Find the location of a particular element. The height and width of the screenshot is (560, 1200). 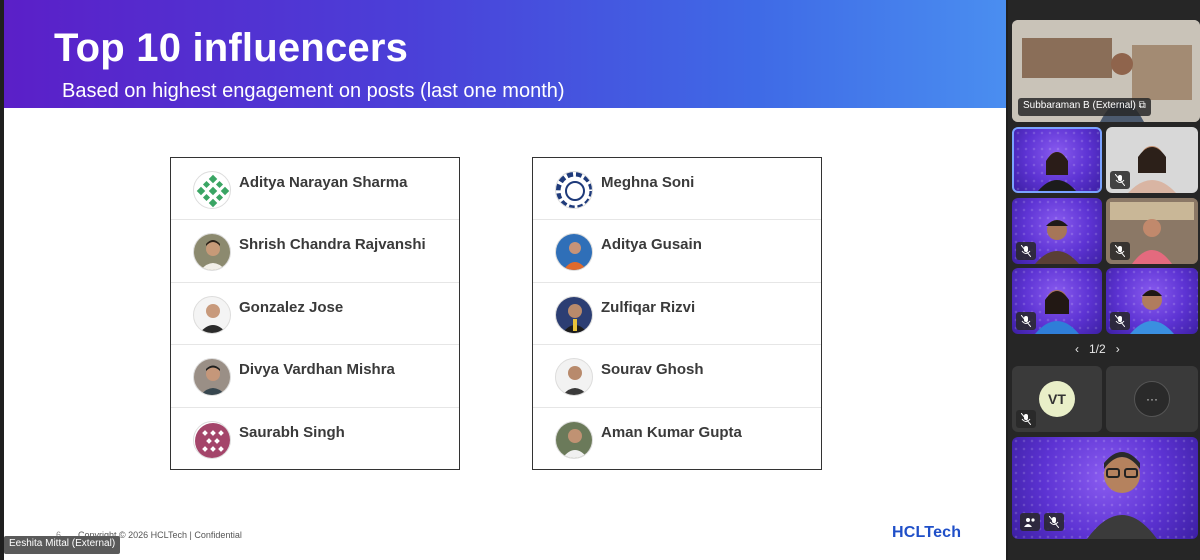

influencer-name: Aditya Narayan Sharma is located at coordinates (323, 182).